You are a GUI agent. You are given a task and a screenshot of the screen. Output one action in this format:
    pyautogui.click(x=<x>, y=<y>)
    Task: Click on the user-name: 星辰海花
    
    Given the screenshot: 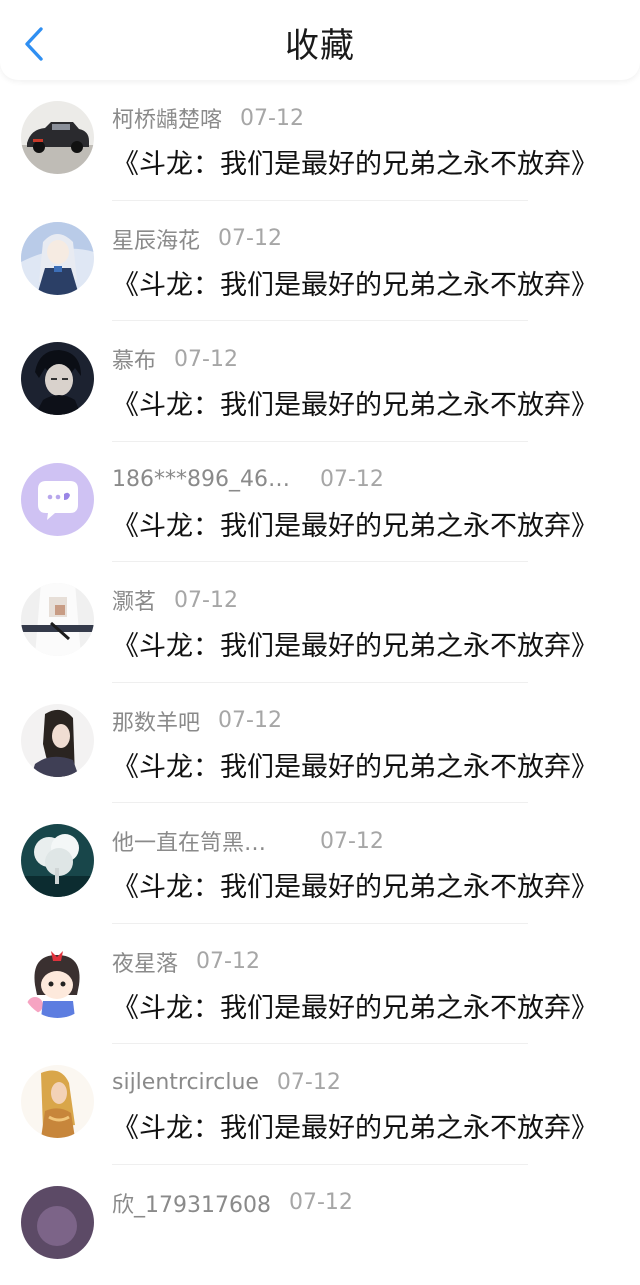 What is the action you would take?
    pyautogui.click(x=156, y=239)
    